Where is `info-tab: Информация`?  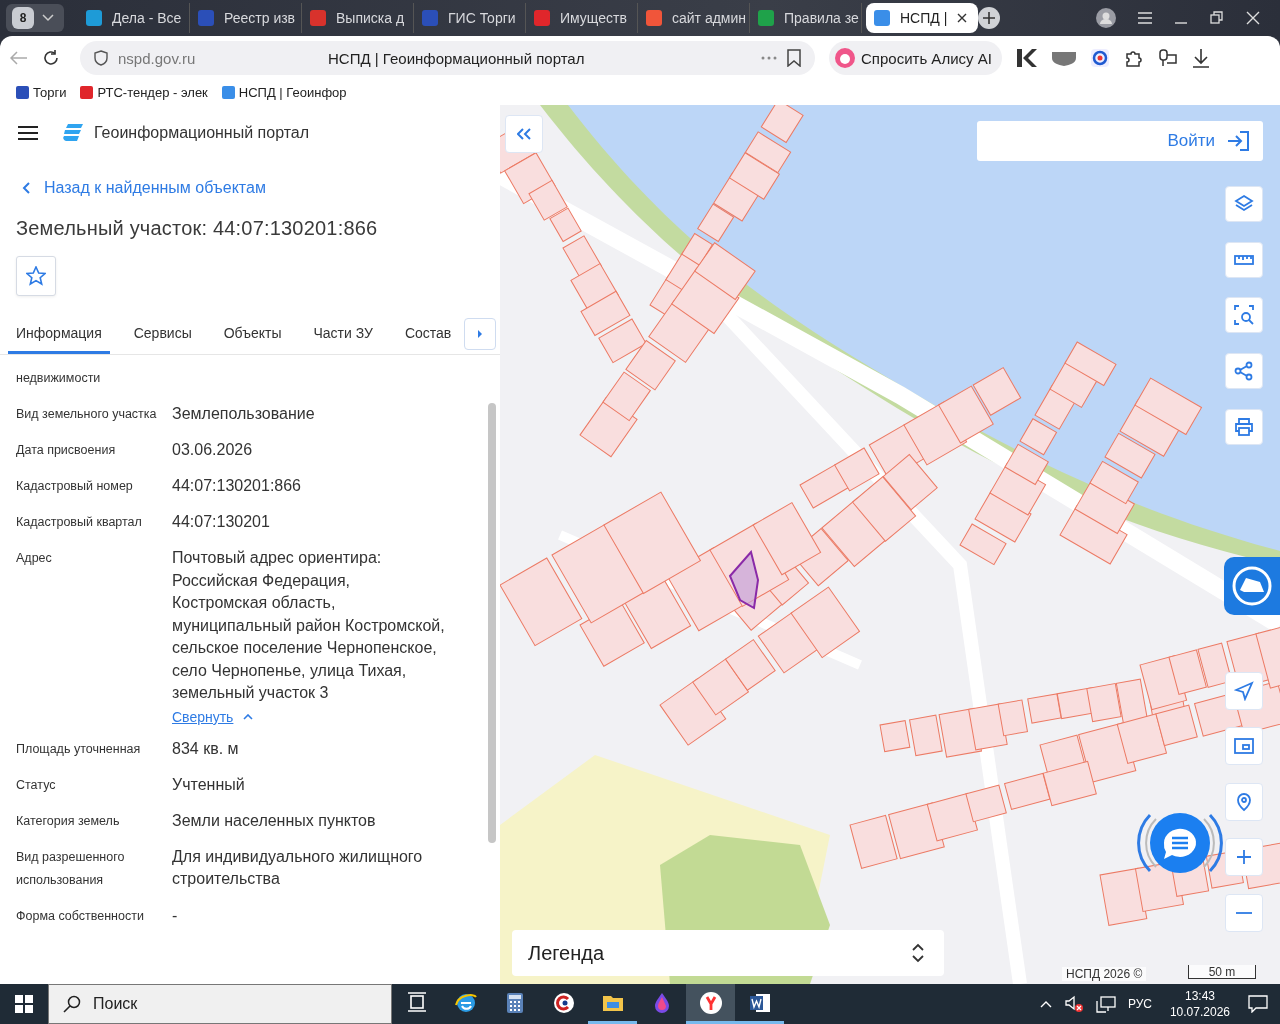
info-tab: Информация is located at coordinates (59, 339).